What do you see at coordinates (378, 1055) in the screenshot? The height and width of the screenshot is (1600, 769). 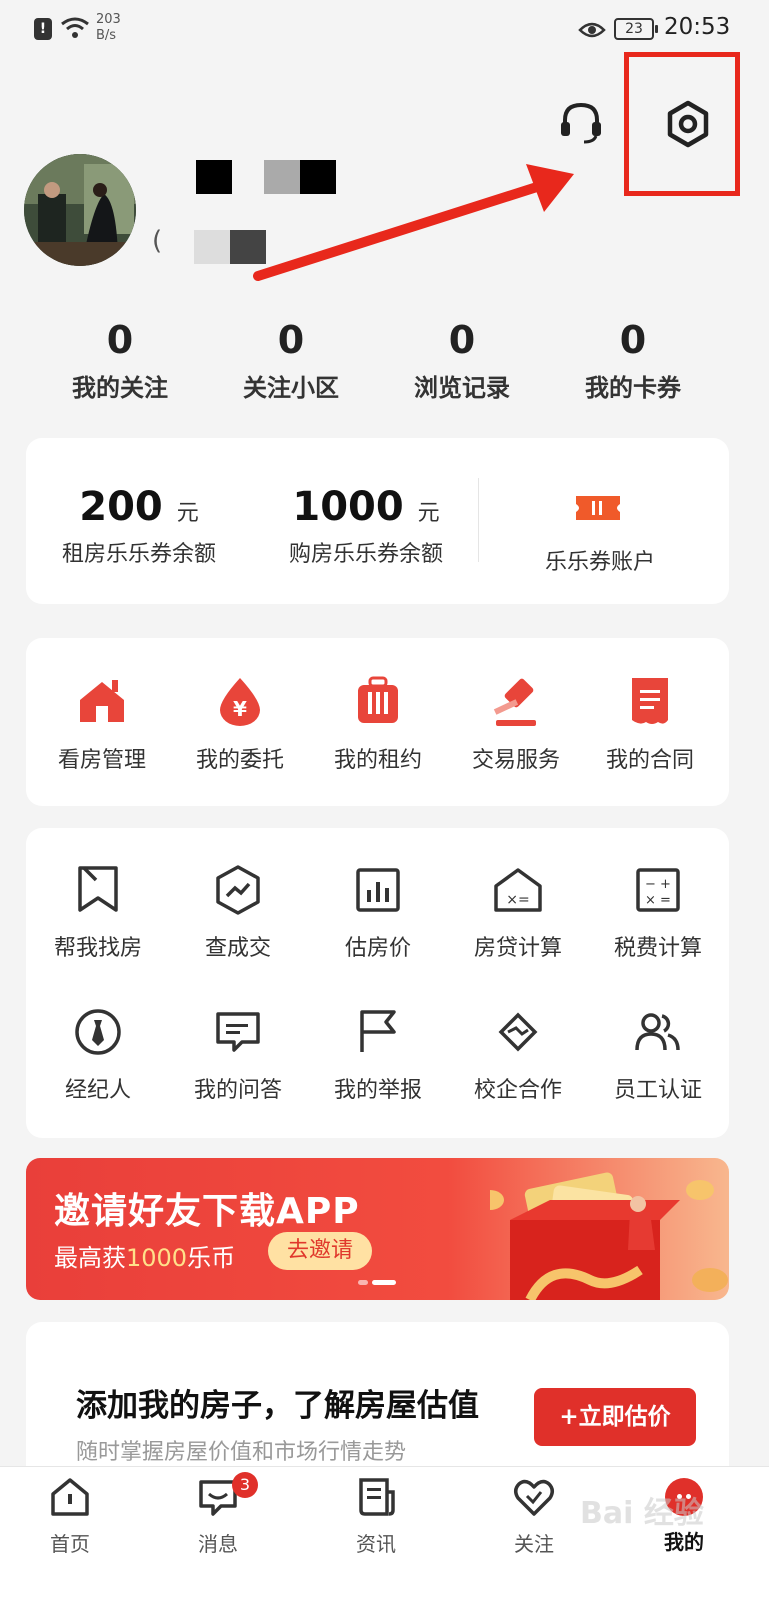 I see `tool-my-report: 我的举报` at bounding box center [378, 1055].